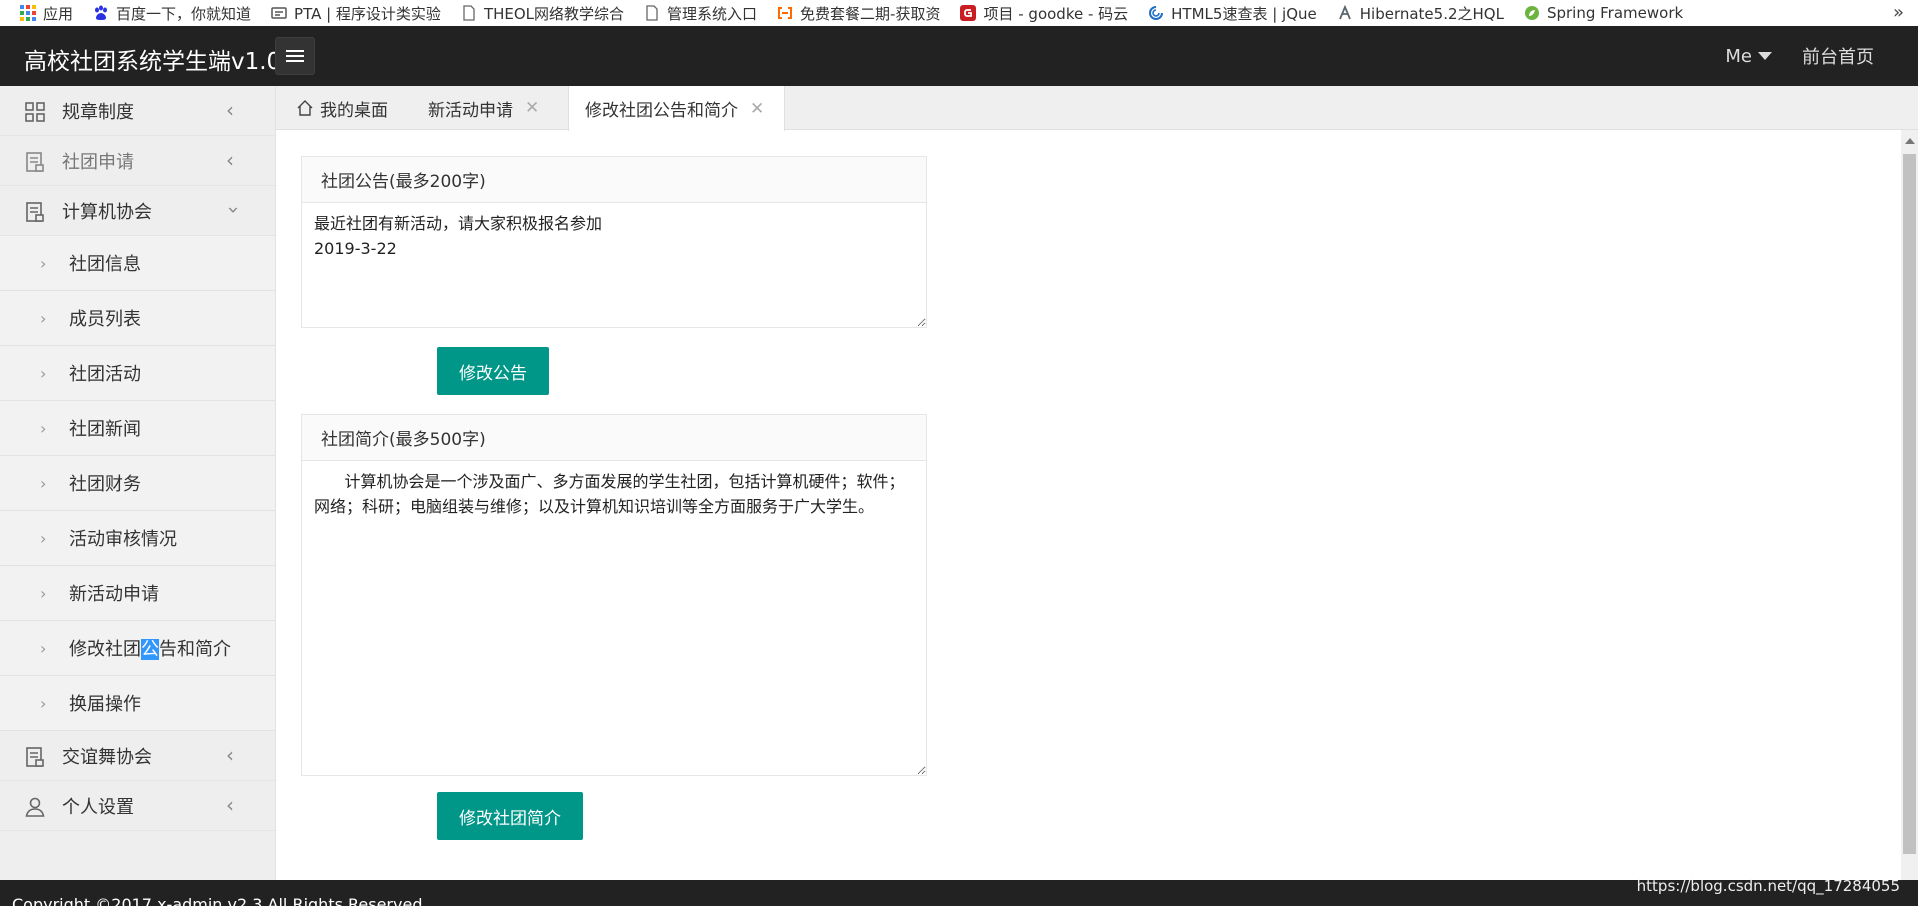 Image resolution: width=1918 pixels, height=906 pixels. I want to click on vertical-scrollbar, so click(1909, 505).